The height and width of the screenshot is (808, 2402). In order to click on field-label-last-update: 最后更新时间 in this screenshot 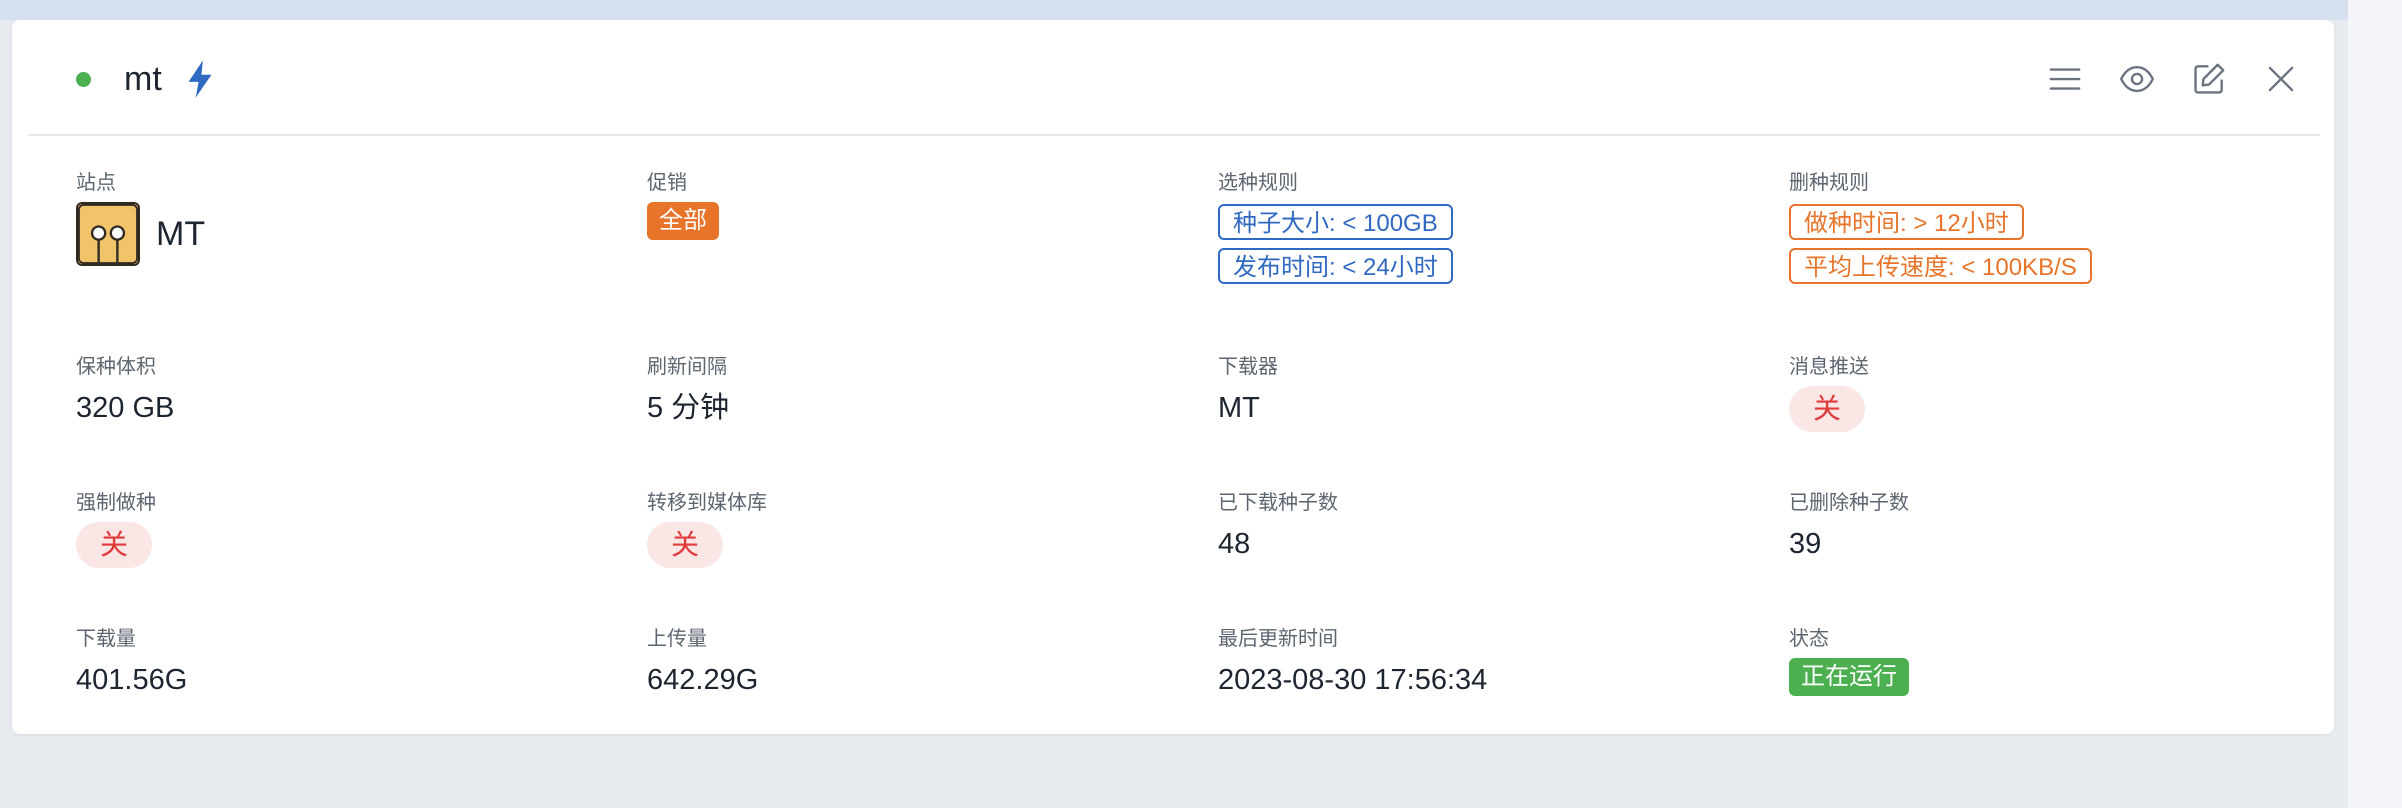, I will do `click(1278, 639)`.